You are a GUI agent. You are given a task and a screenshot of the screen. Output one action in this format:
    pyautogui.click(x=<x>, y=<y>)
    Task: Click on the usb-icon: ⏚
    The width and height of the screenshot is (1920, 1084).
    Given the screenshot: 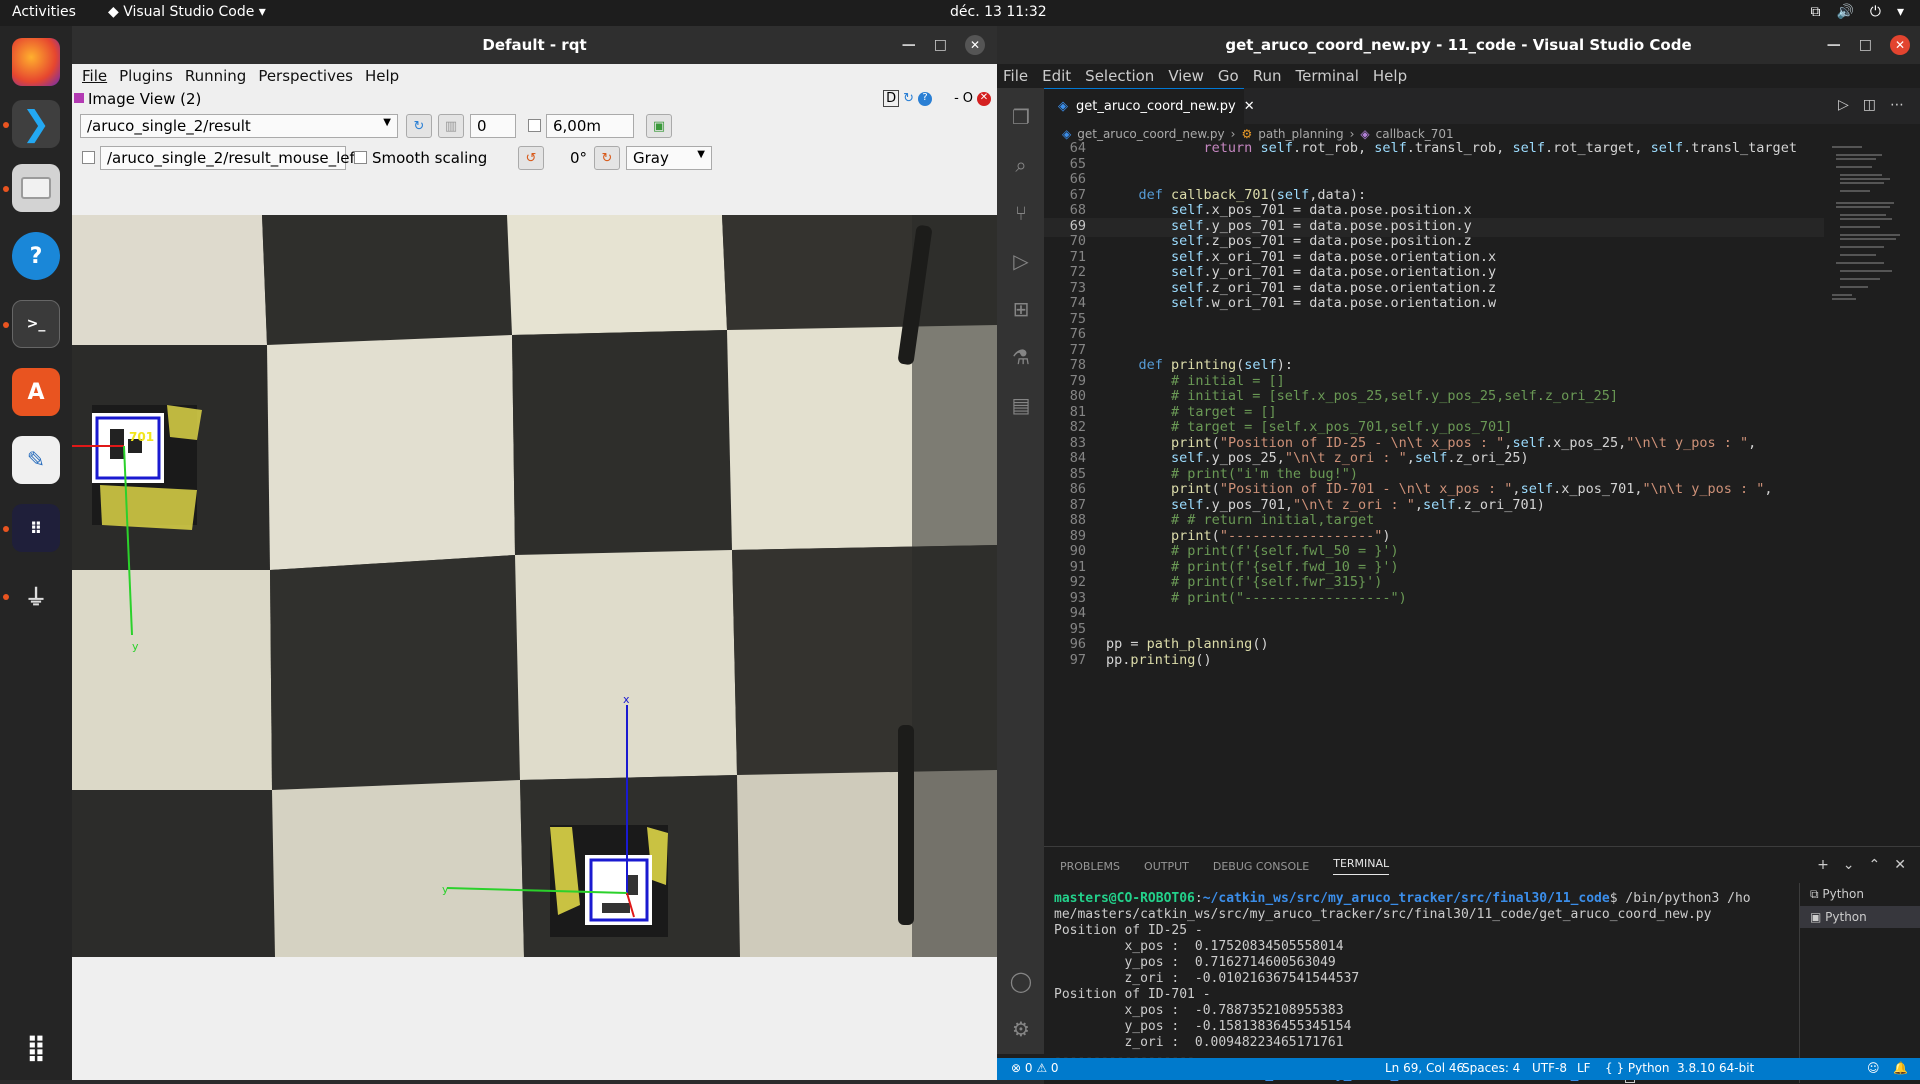 What is the action you would take?
    pyautogui.click(x=36, y=596)
    